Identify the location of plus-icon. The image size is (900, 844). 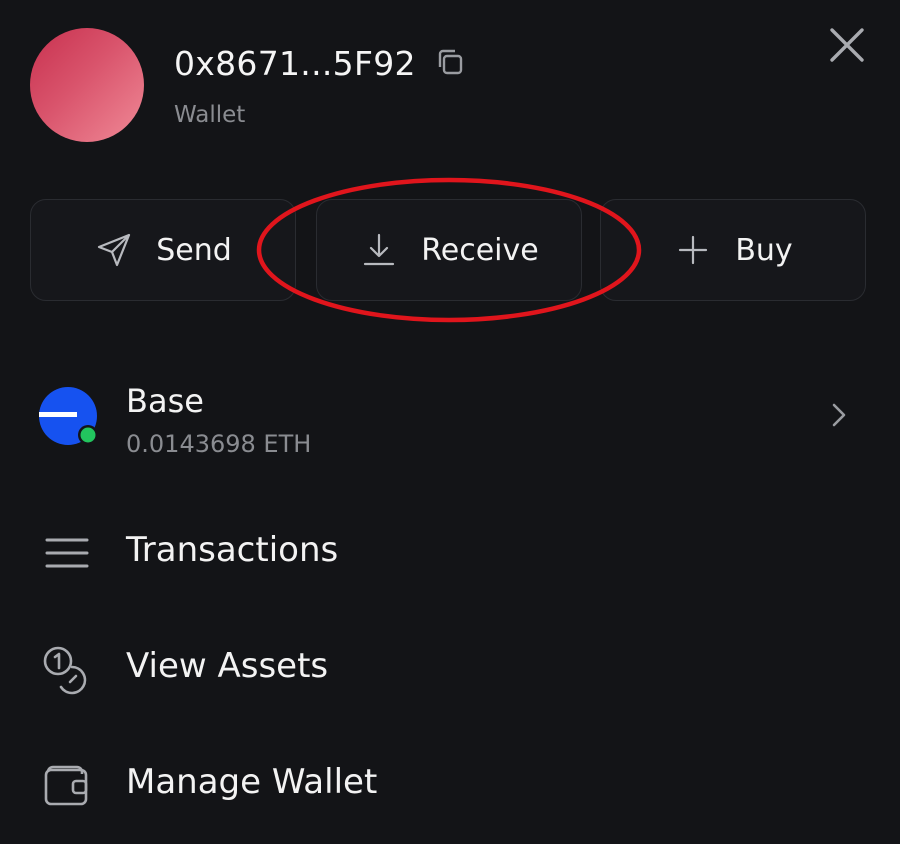
(693, 250).